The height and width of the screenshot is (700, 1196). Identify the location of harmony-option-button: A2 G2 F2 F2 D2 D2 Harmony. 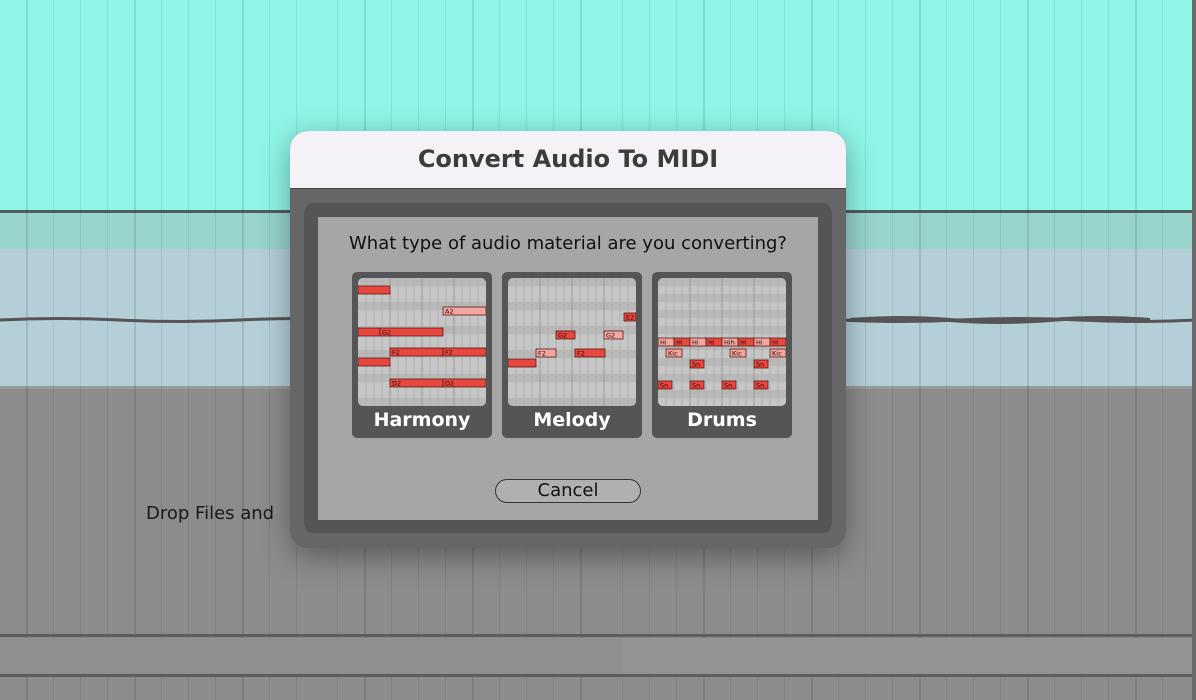
(422, 355).